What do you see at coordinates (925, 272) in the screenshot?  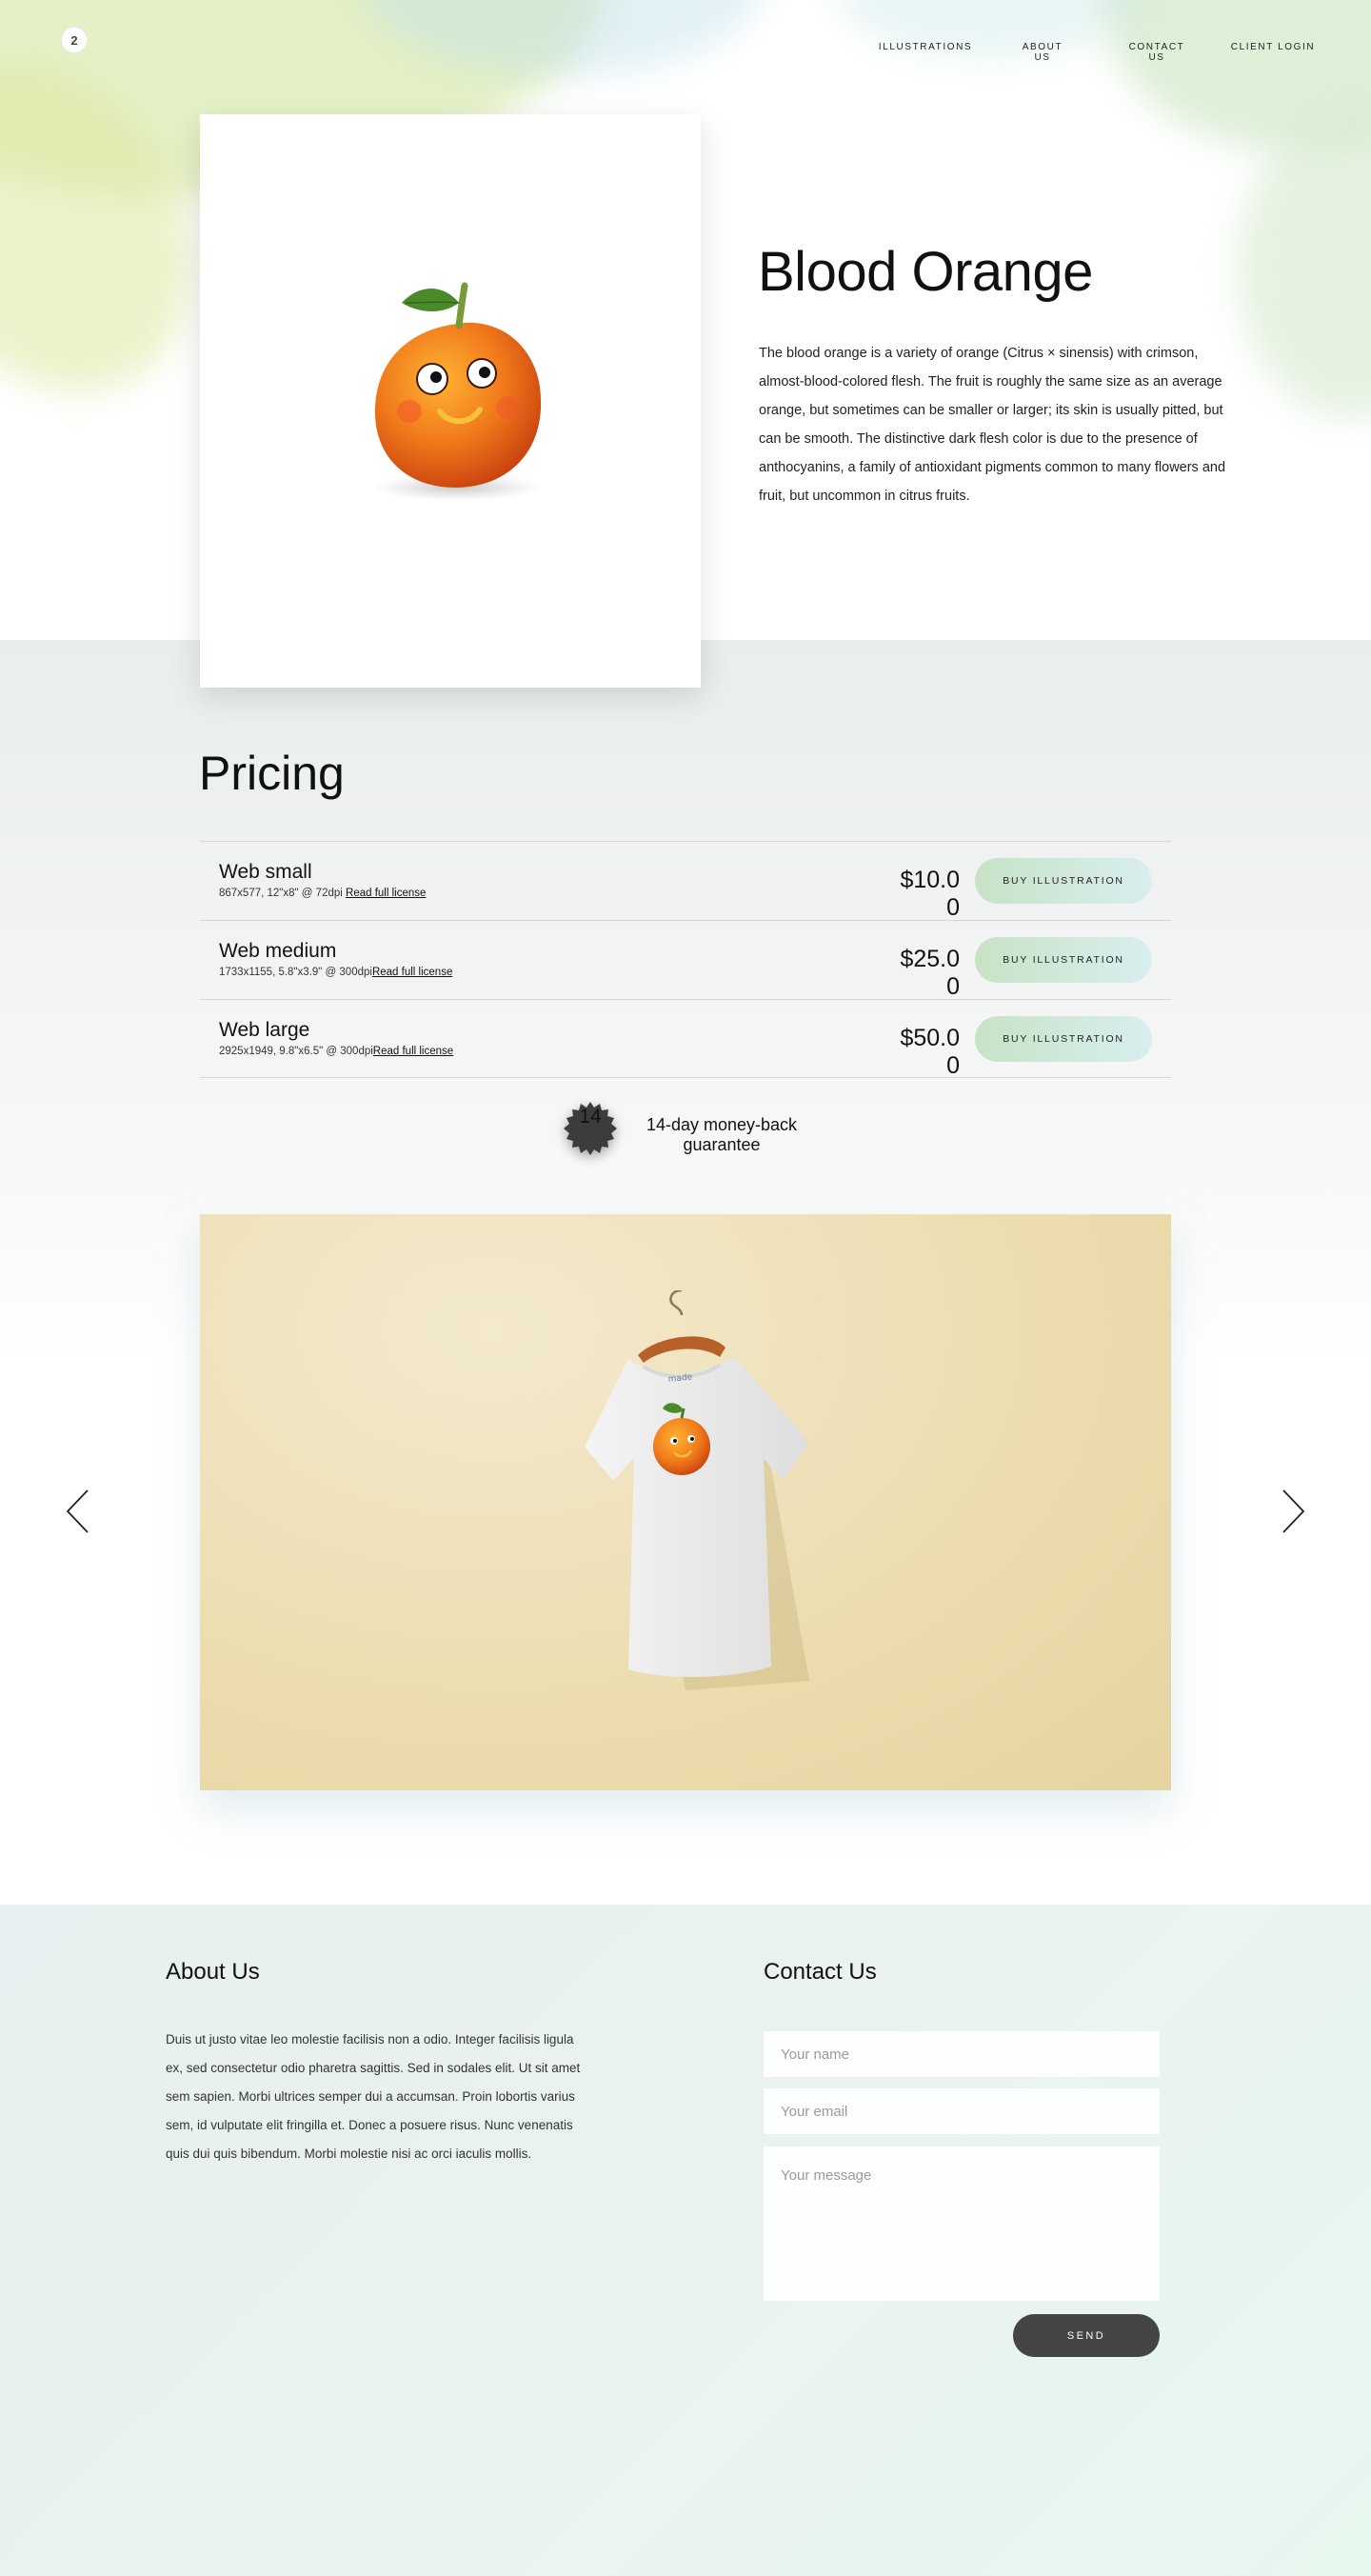 I see `page-title: Blood Orange` at bounding box center [925, 272].